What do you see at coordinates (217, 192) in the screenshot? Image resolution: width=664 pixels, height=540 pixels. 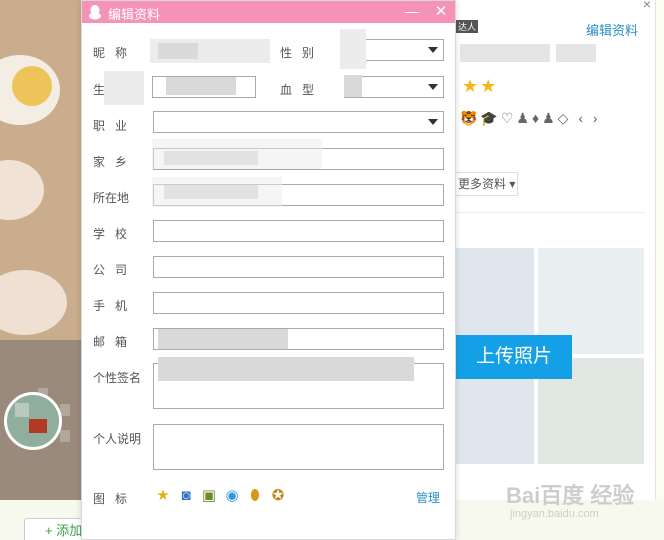 I see `blurred-location` at bounding box center [217, 192].